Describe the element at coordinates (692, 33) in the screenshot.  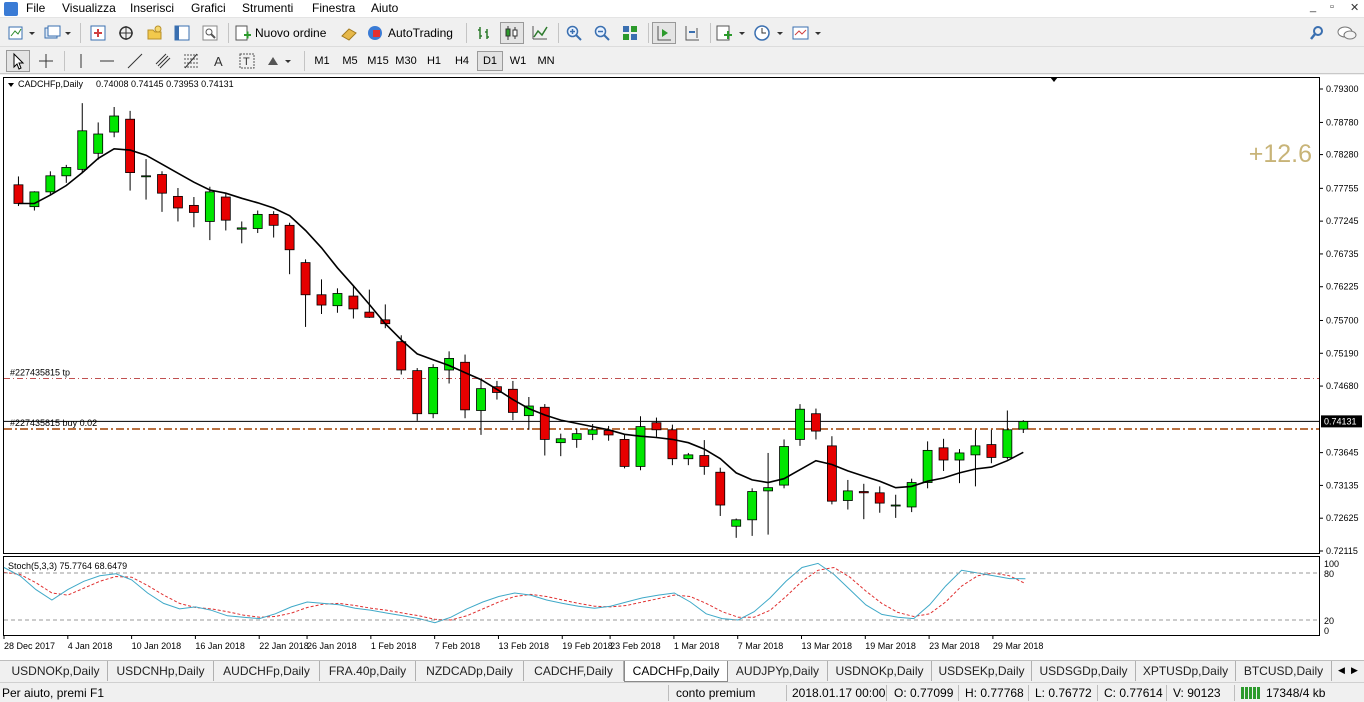
I see `chart-shift-button` at that location.